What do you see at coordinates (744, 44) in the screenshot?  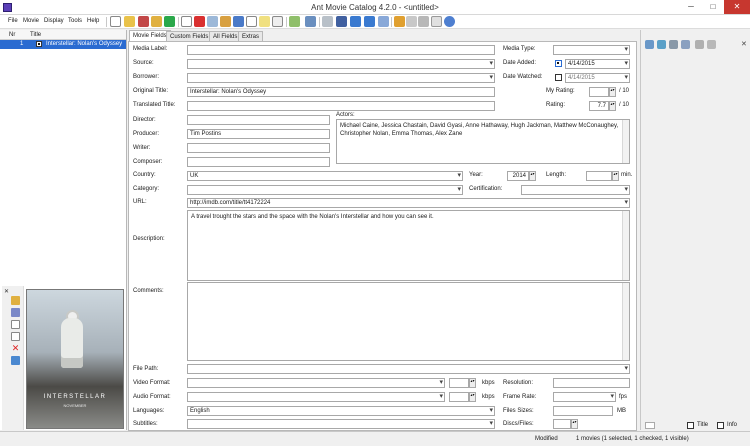 I see `panel-close-icon: ✕` at bounding box center [744, 44].